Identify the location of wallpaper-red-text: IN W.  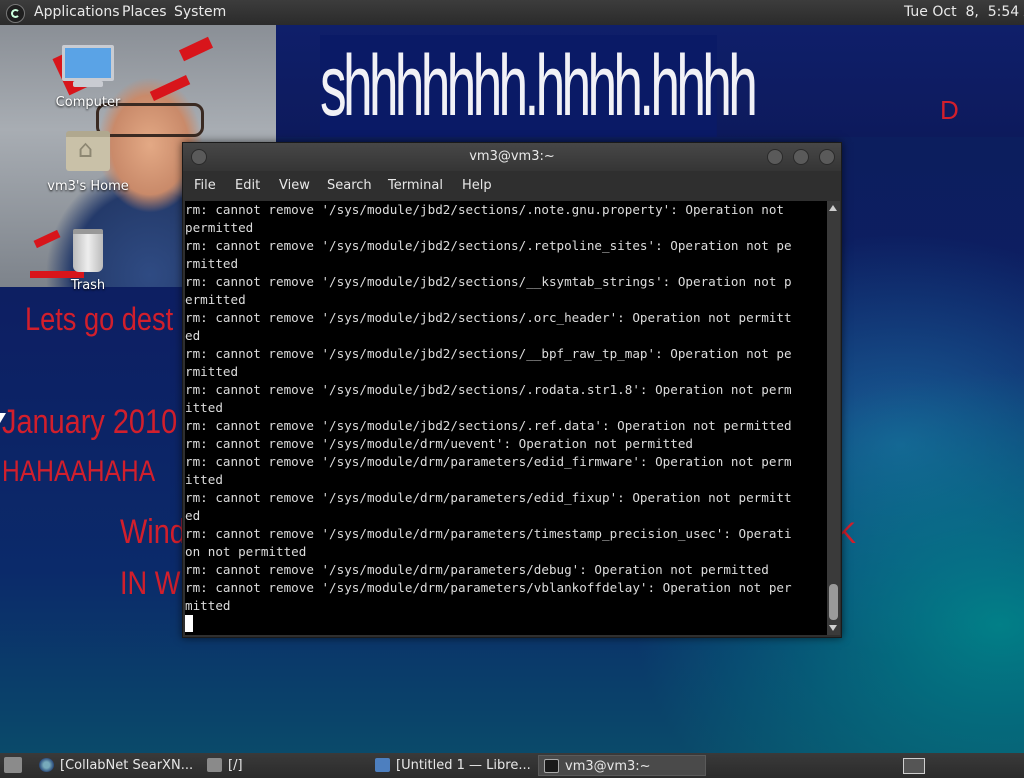
(150, 583).